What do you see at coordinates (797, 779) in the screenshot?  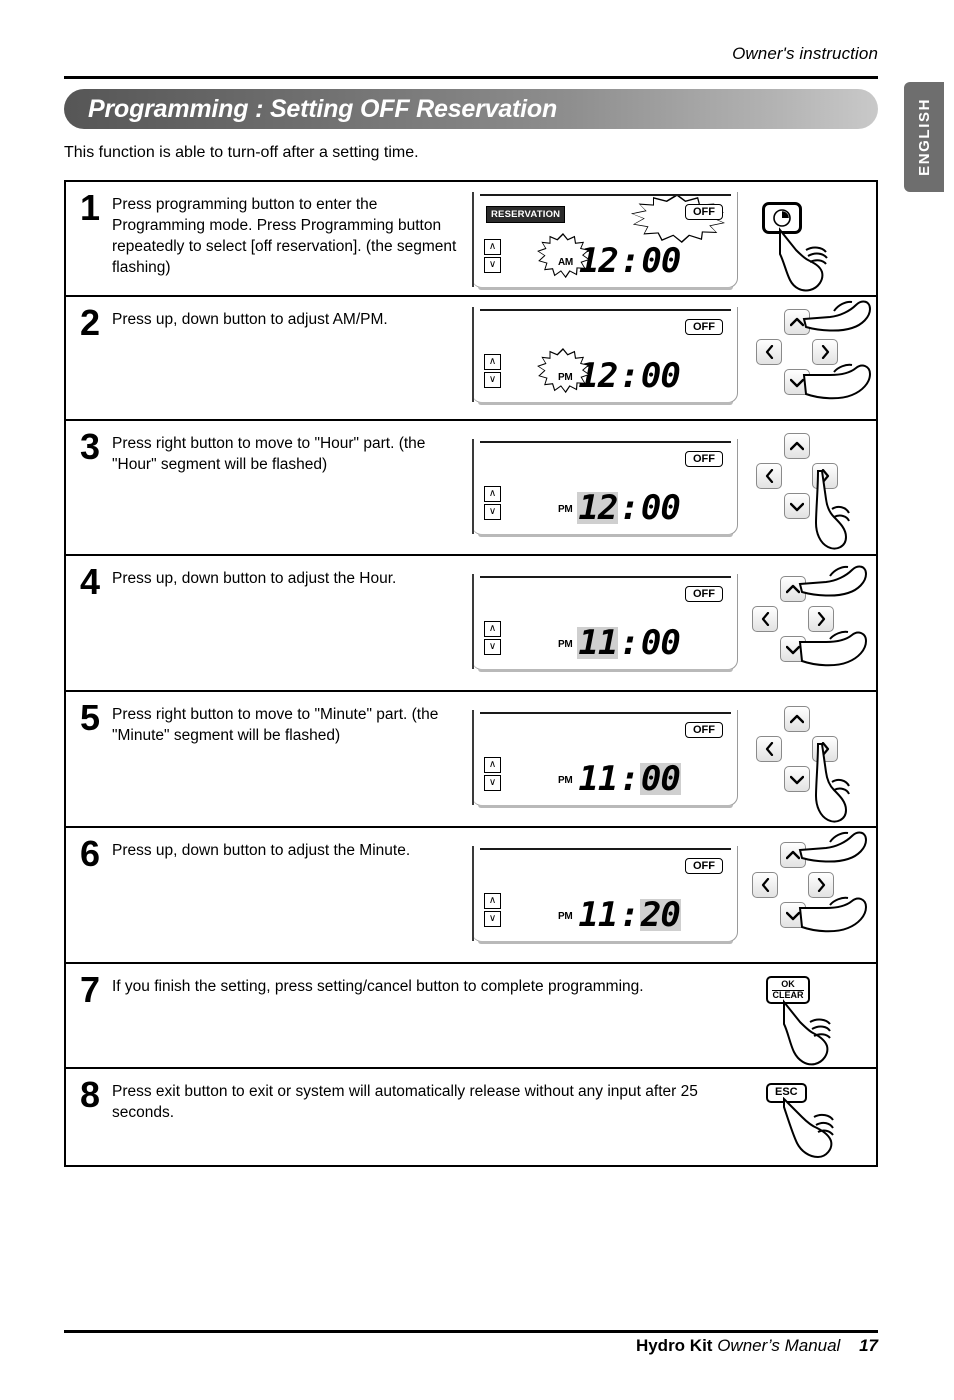 I see `chevron-down-icon` at bounding box center [797, 779].